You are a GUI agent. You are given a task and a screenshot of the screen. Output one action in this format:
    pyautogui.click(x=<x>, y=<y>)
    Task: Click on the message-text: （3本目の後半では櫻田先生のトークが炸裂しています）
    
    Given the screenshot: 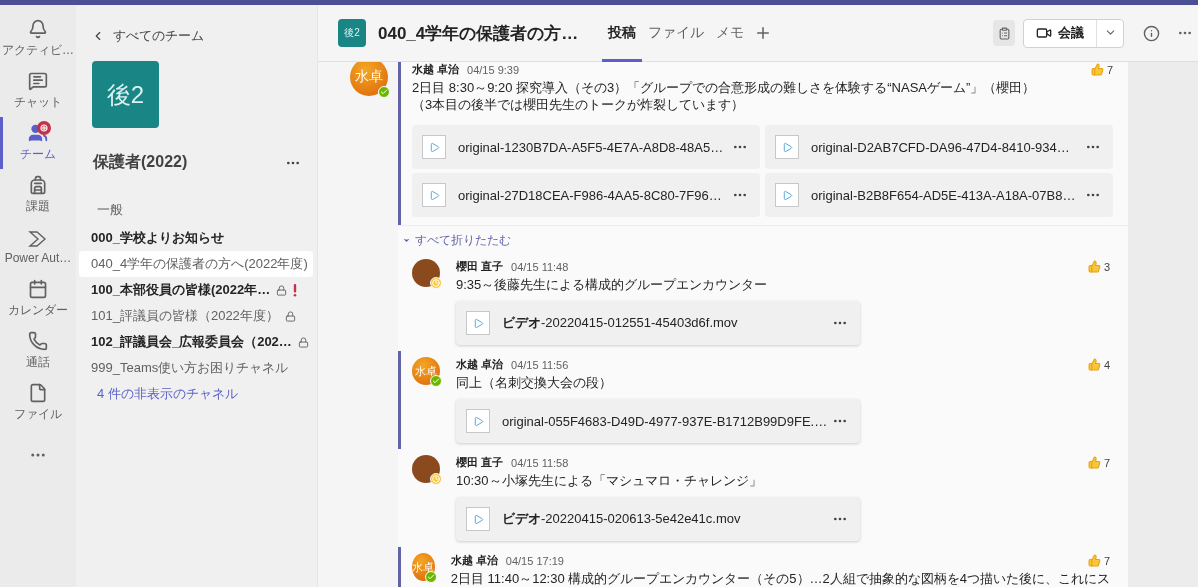 What is the action you would take?
    pyautogui.click(x=579, y=104)
    